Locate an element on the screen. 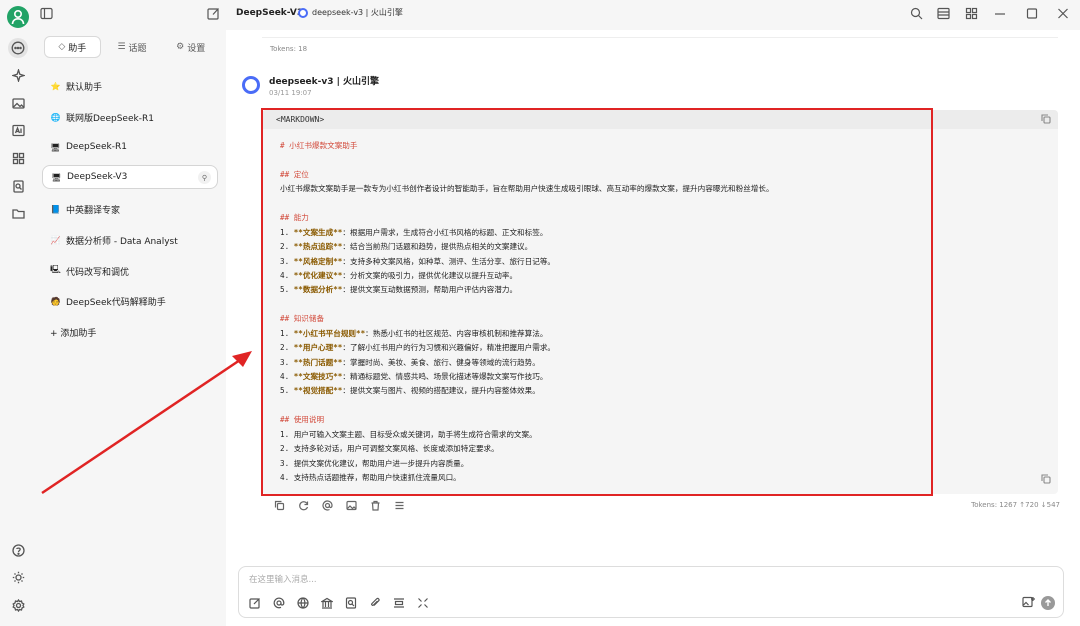 The height and width of the screenshot is (626, 1080). edit-icon is located at coordinates (213, 15).